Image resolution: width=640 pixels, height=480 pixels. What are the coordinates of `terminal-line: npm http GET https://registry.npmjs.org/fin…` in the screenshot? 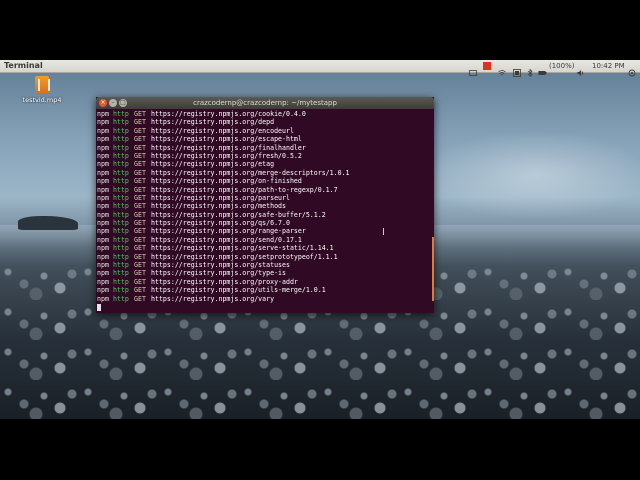 It's located at (265, 148).